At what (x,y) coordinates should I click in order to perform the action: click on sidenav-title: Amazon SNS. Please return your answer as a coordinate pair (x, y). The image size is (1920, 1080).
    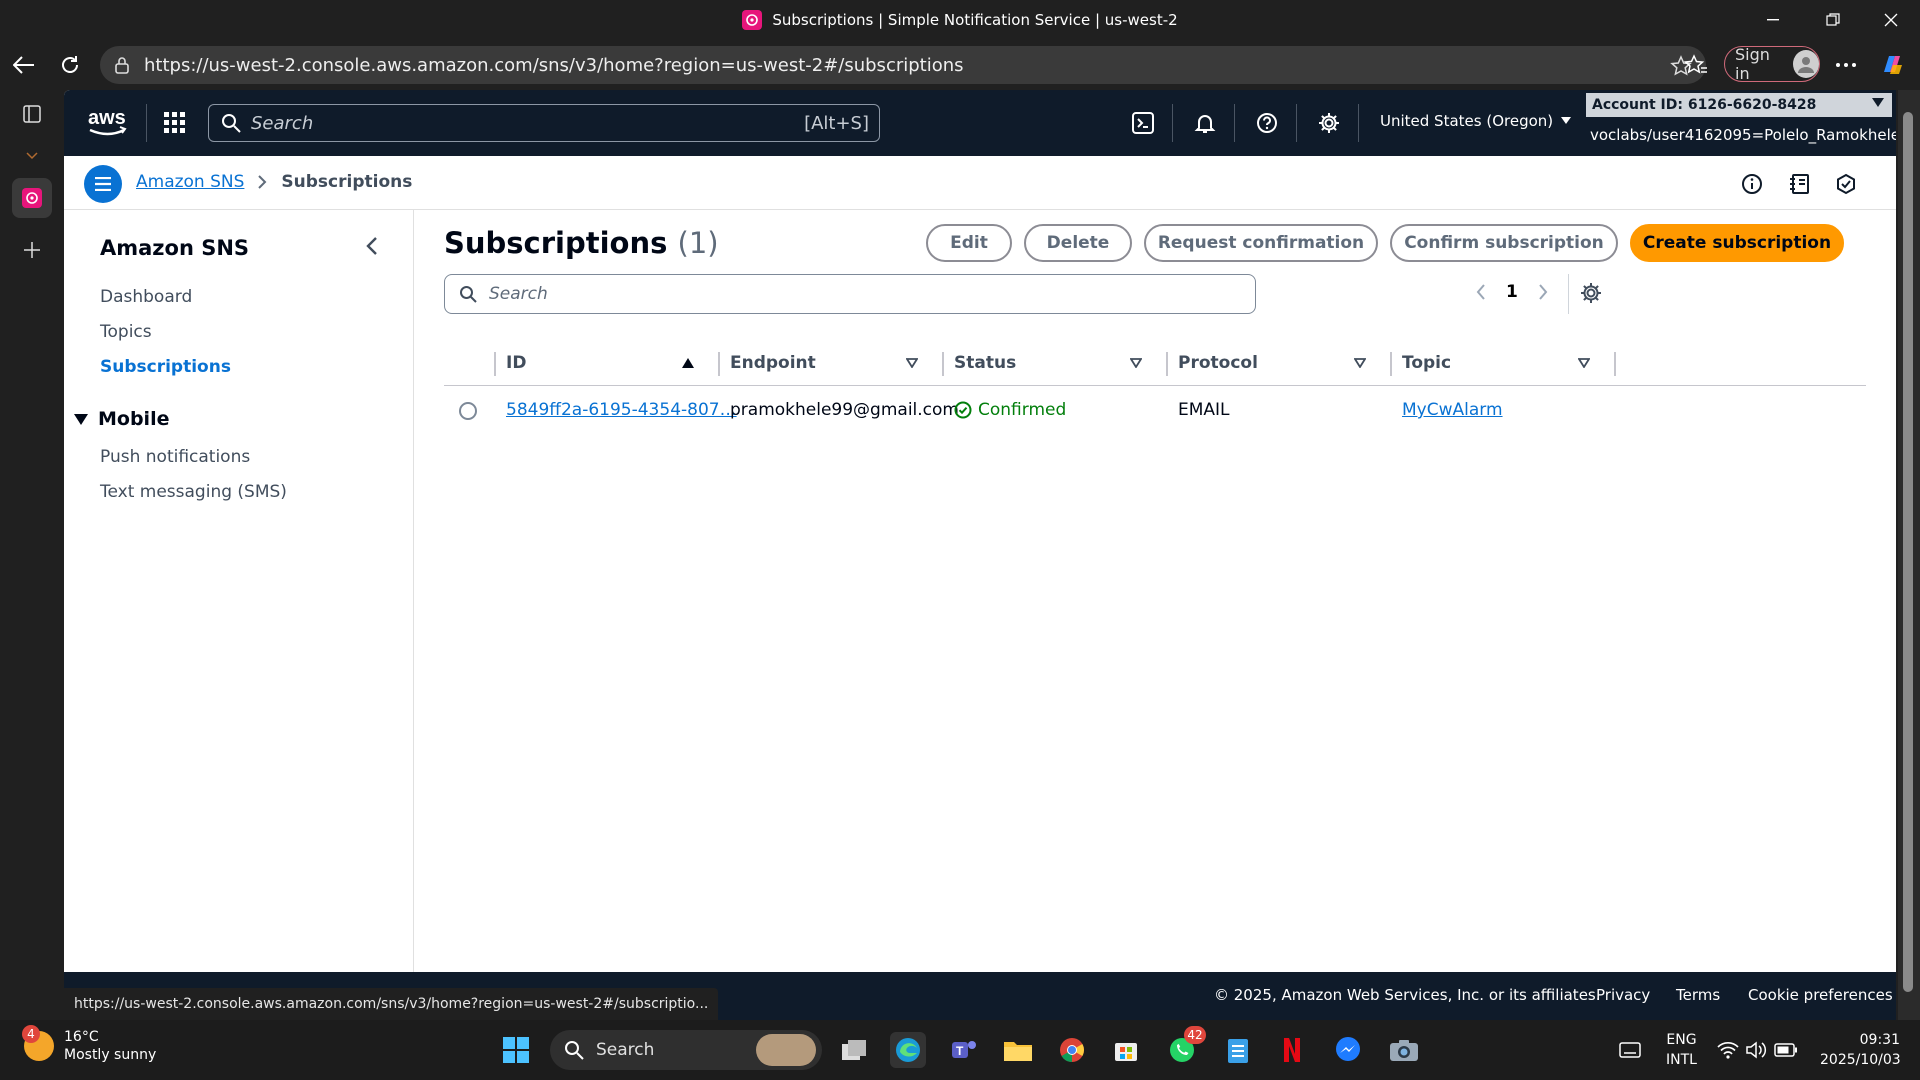
    Looking at the image, I should click on (174, 248).